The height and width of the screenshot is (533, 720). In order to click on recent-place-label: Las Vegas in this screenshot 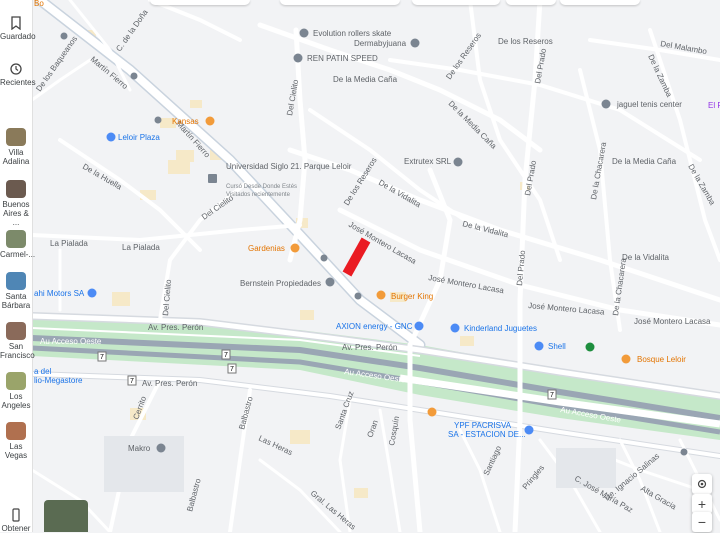, I will do `click(16, 451)`.